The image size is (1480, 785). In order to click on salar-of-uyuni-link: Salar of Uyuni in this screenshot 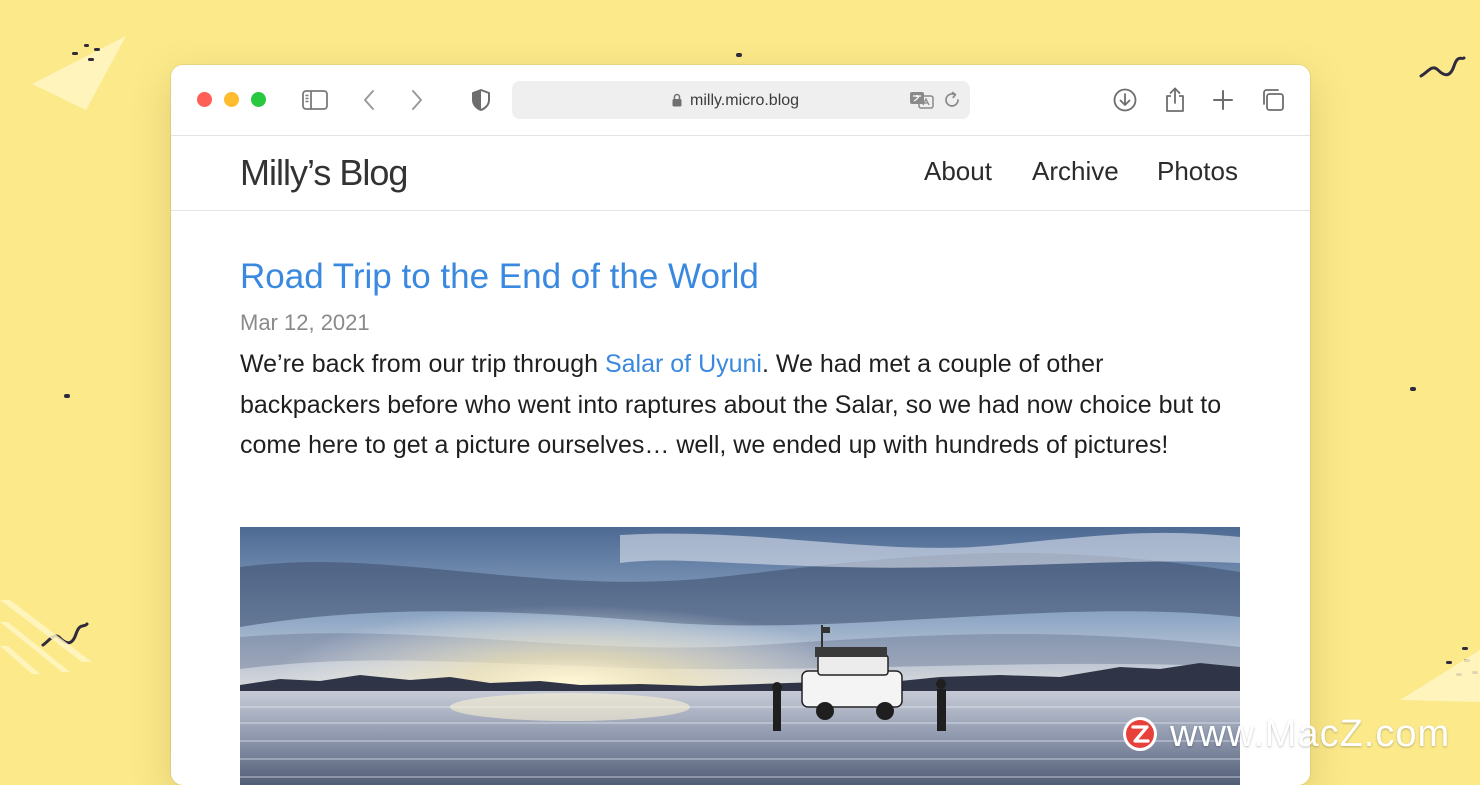, I will do `click(683, 364)`.